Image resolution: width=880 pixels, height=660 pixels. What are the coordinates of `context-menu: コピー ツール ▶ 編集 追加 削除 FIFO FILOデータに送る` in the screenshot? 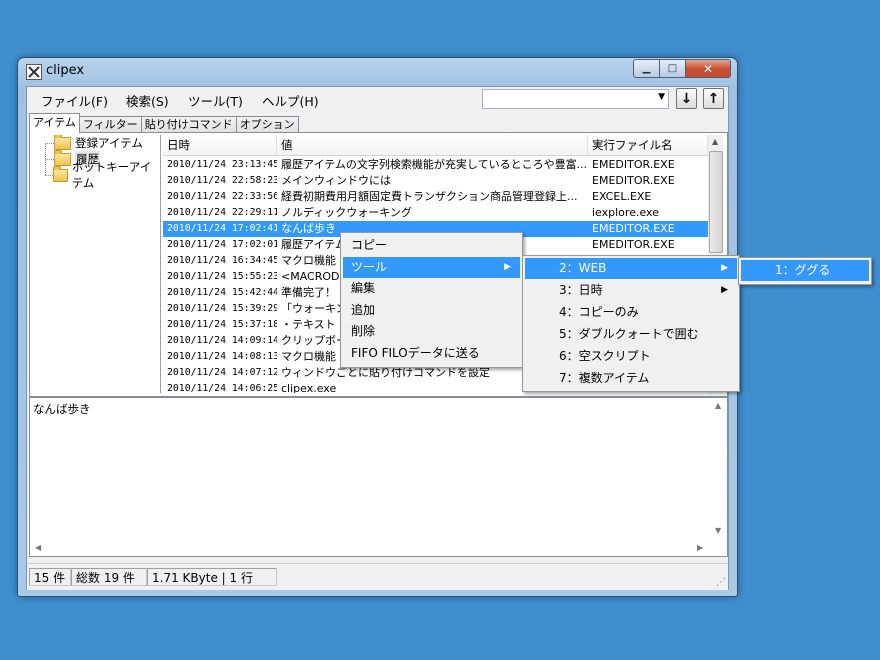 It's located at (431, 300).